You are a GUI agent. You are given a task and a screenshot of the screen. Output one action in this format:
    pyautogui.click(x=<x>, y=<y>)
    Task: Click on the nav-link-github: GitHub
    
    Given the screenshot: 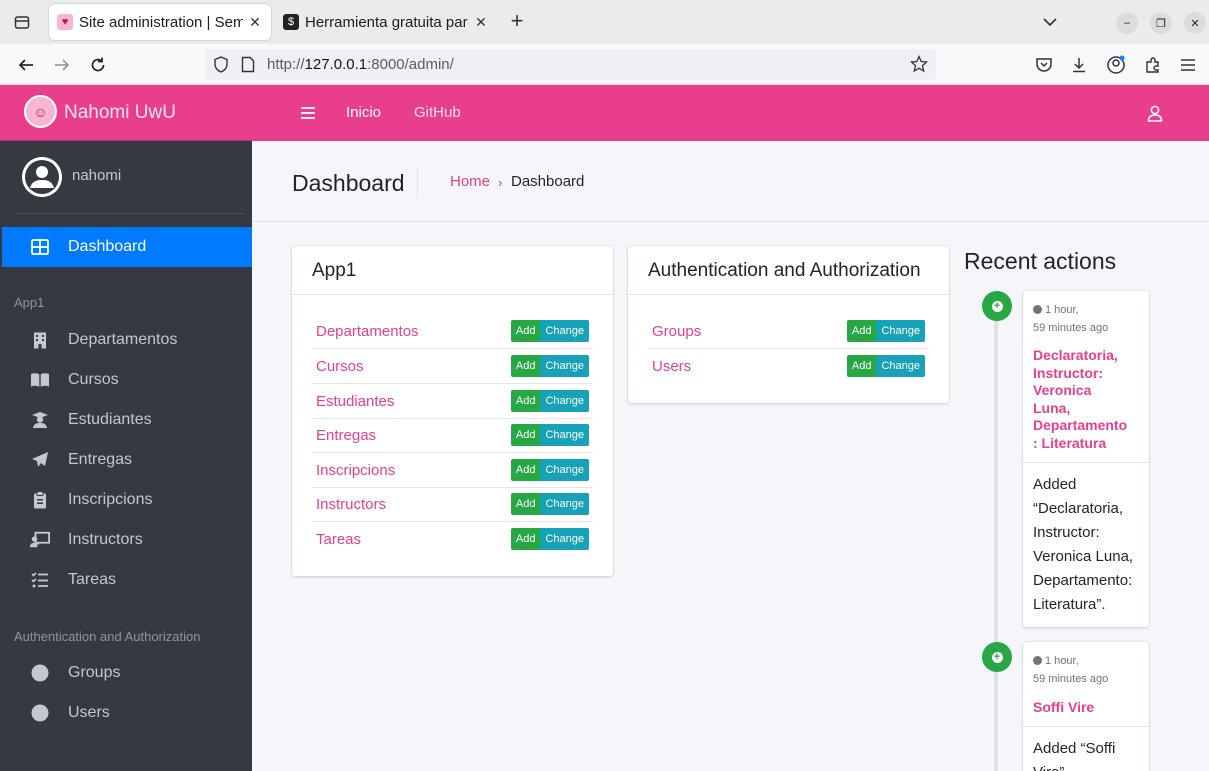 What is the action you would take?
    pyautogui.click(x=437, y=112)
    